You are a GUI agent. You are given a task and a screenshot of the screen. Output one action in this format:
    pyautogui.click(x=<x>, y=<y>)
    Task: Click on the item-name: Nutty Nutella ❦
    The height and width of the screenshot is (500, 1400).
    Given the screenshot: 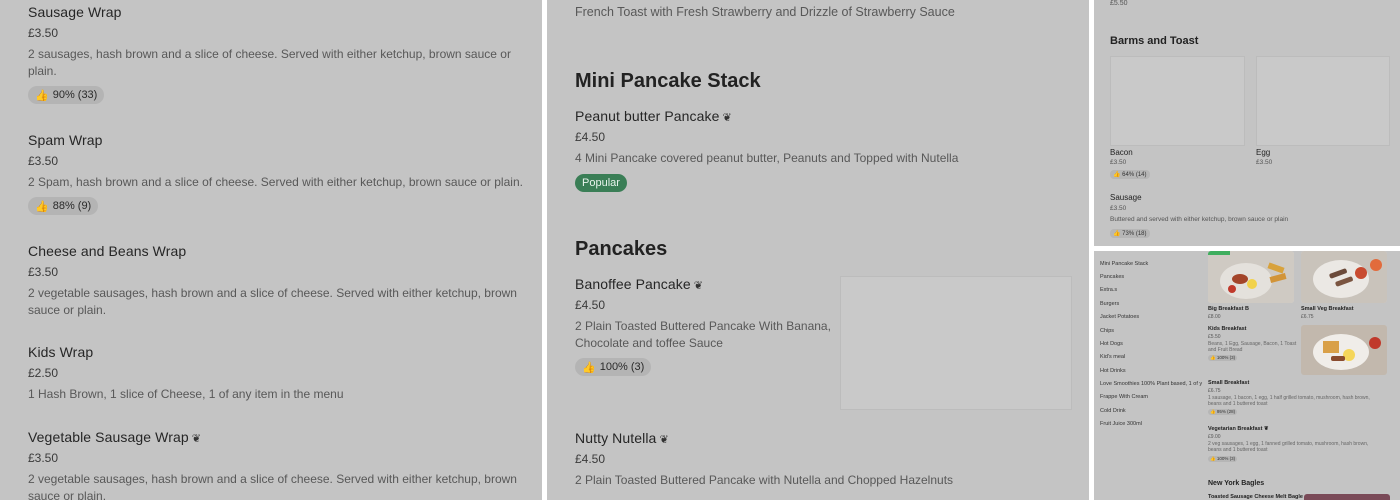 What is the action you would take?
    pyautogui.click(x=622, y=438)
    